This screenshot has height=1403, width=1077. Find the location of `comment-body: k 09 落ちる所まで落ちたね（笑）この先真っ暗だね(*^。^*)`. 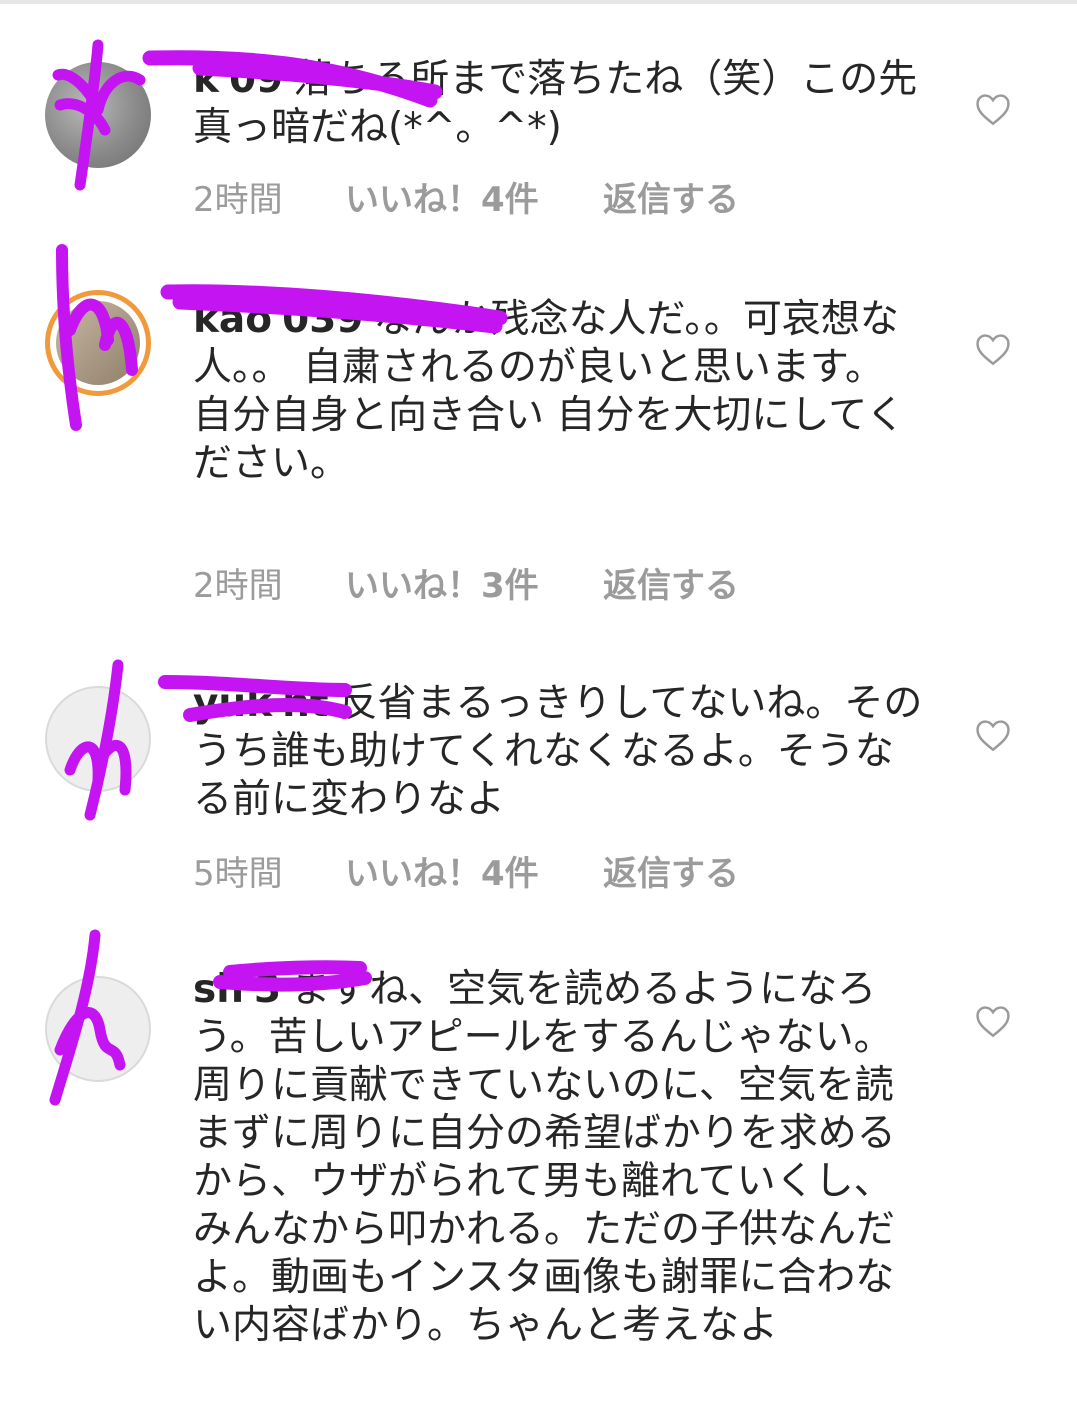

comment-body: k 09 落ちる所まで落ちたね（笑）この先真っ暗だね(*^。^*) is located at coordinates (560, 104).